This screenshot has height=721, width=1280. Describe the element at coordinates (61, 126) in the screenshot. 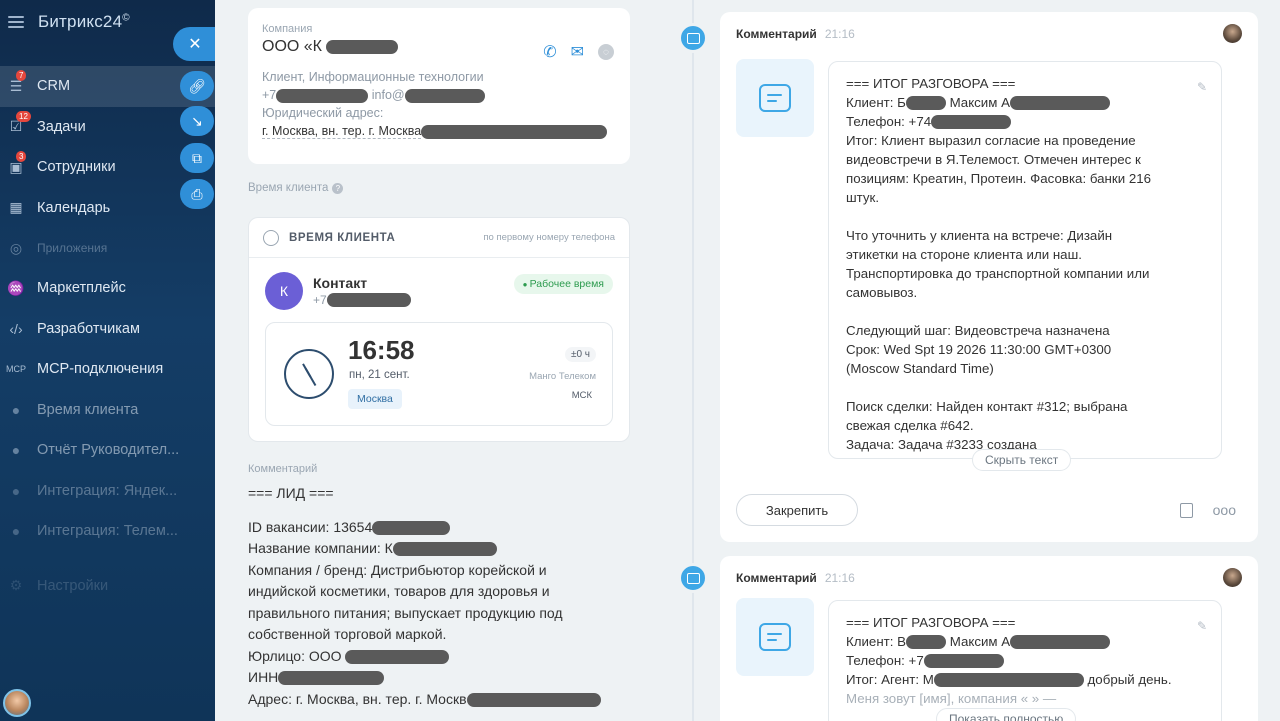

I see `sidebar-item-label: Задачи` at that location.